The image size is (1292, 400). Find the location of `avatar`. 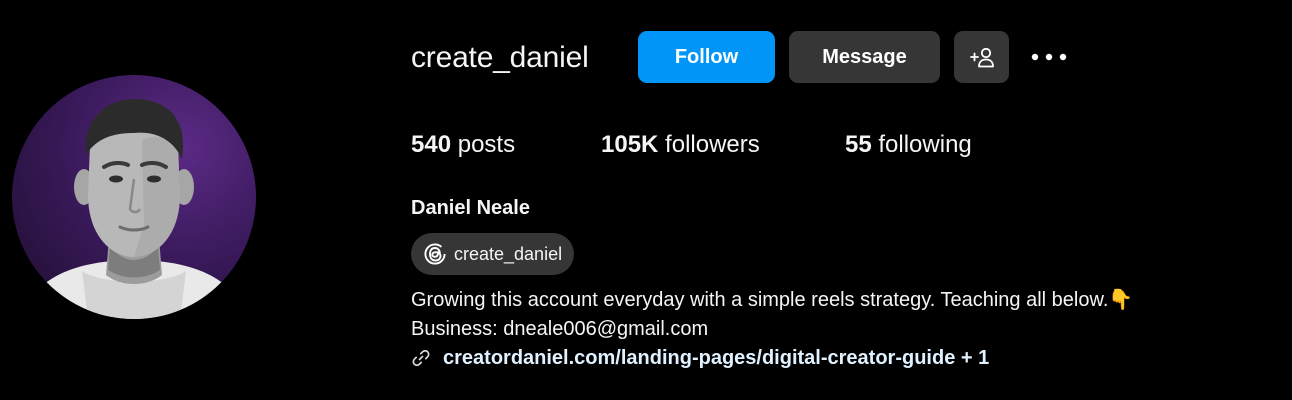

avatar is located at coordinates (134, 197).